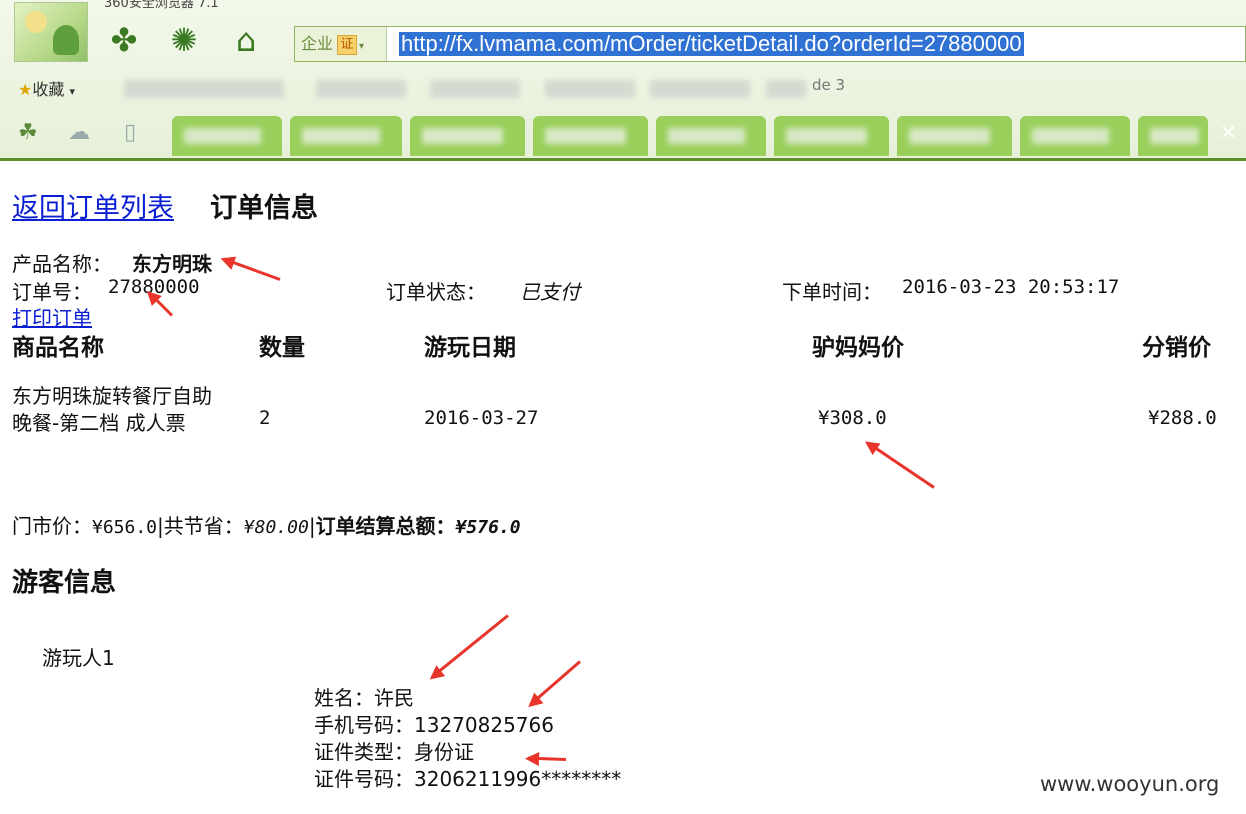 Image resolution: width=1246 pixels, height=814 pixels. I want to click on col-header-date: 游玩日期, so click(470, 348).